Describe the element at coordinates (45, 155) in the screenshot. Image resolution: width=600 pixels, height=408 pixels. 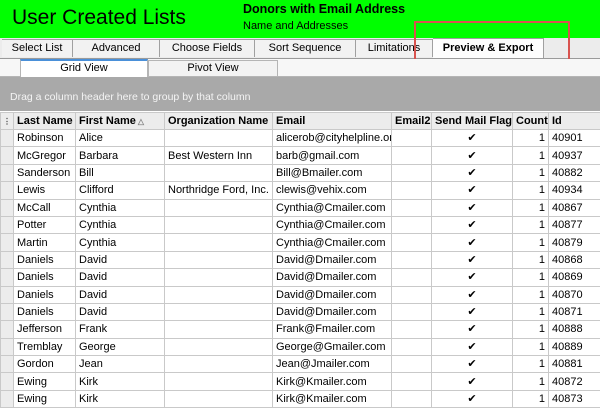
I see `cell-last-name: McGregor` at that location.